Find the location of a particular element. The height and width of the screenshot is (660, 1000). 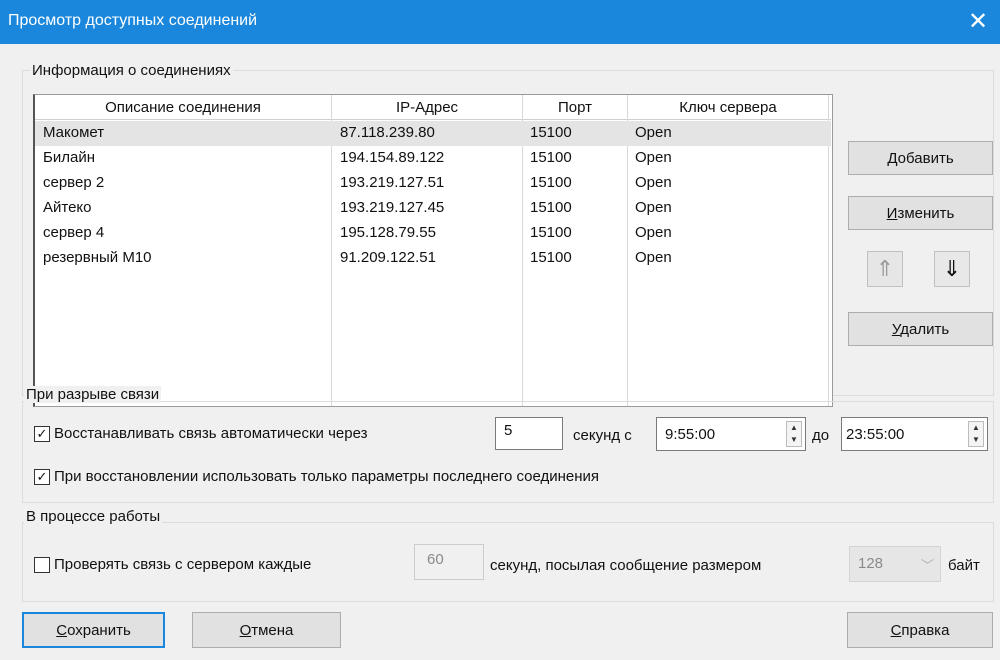

check-connection-checkbox: Проверять связь с сервером каждые is located at coordinates (172, 564).